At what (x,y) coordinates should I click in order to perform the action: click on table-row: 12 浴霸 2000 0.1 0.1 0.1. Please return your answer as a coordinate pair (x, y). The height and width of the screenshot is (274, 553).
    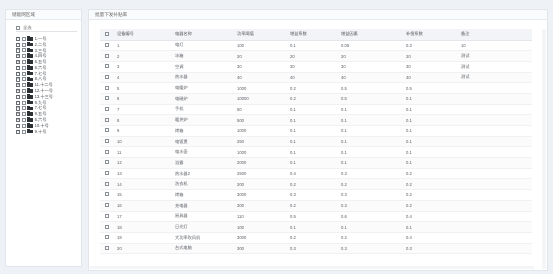
    Looking at the image, I should click on (316, 163).